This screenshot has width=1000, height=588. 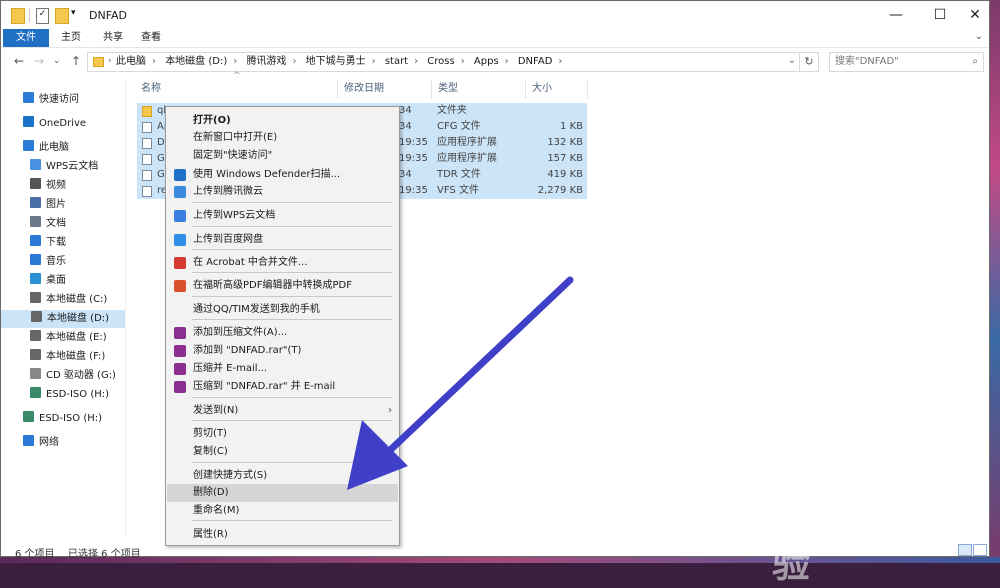 I want to click on menu-item: 通过QQ/TIM发送到我的手机, so click(x=282, y=310).